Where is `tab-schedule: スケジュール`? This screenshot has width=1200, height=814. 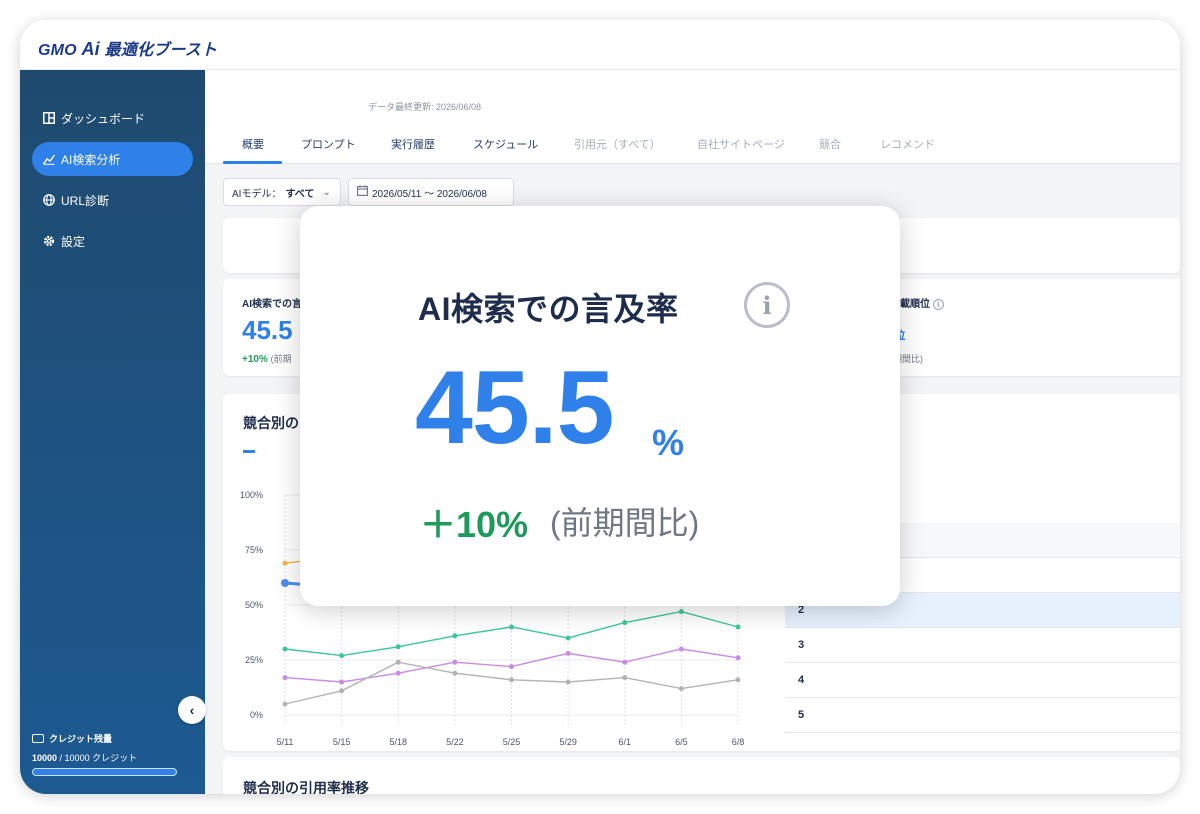
tab-schedule: スケジュール is located at coordinates (505, 144).